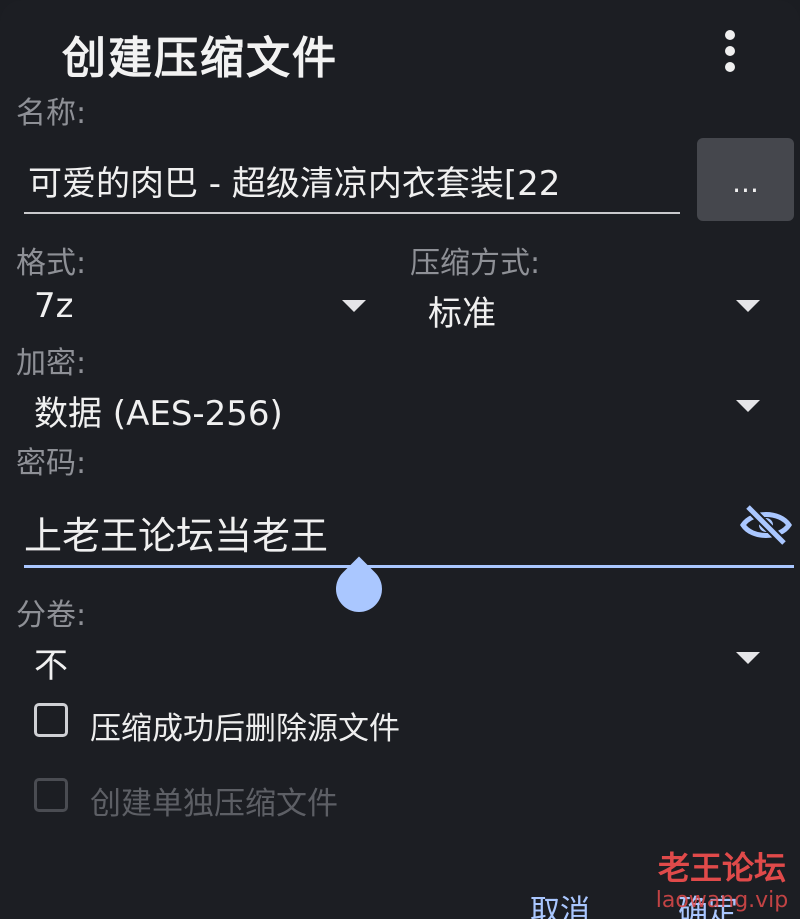  Describe the element at coordinates (591, 307) in the screenshot. I see `compression-select: 标准` at that location.